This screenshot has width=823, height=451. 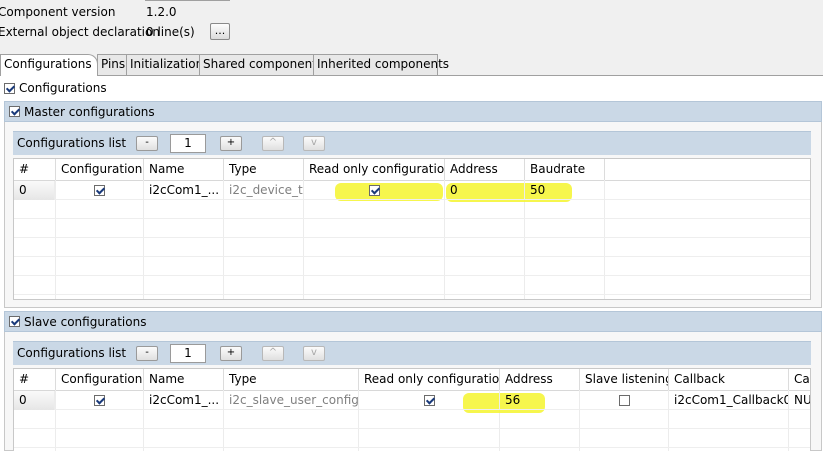 I want to click on master-row-type: i2c_device_t, so click(x=264, y=190).